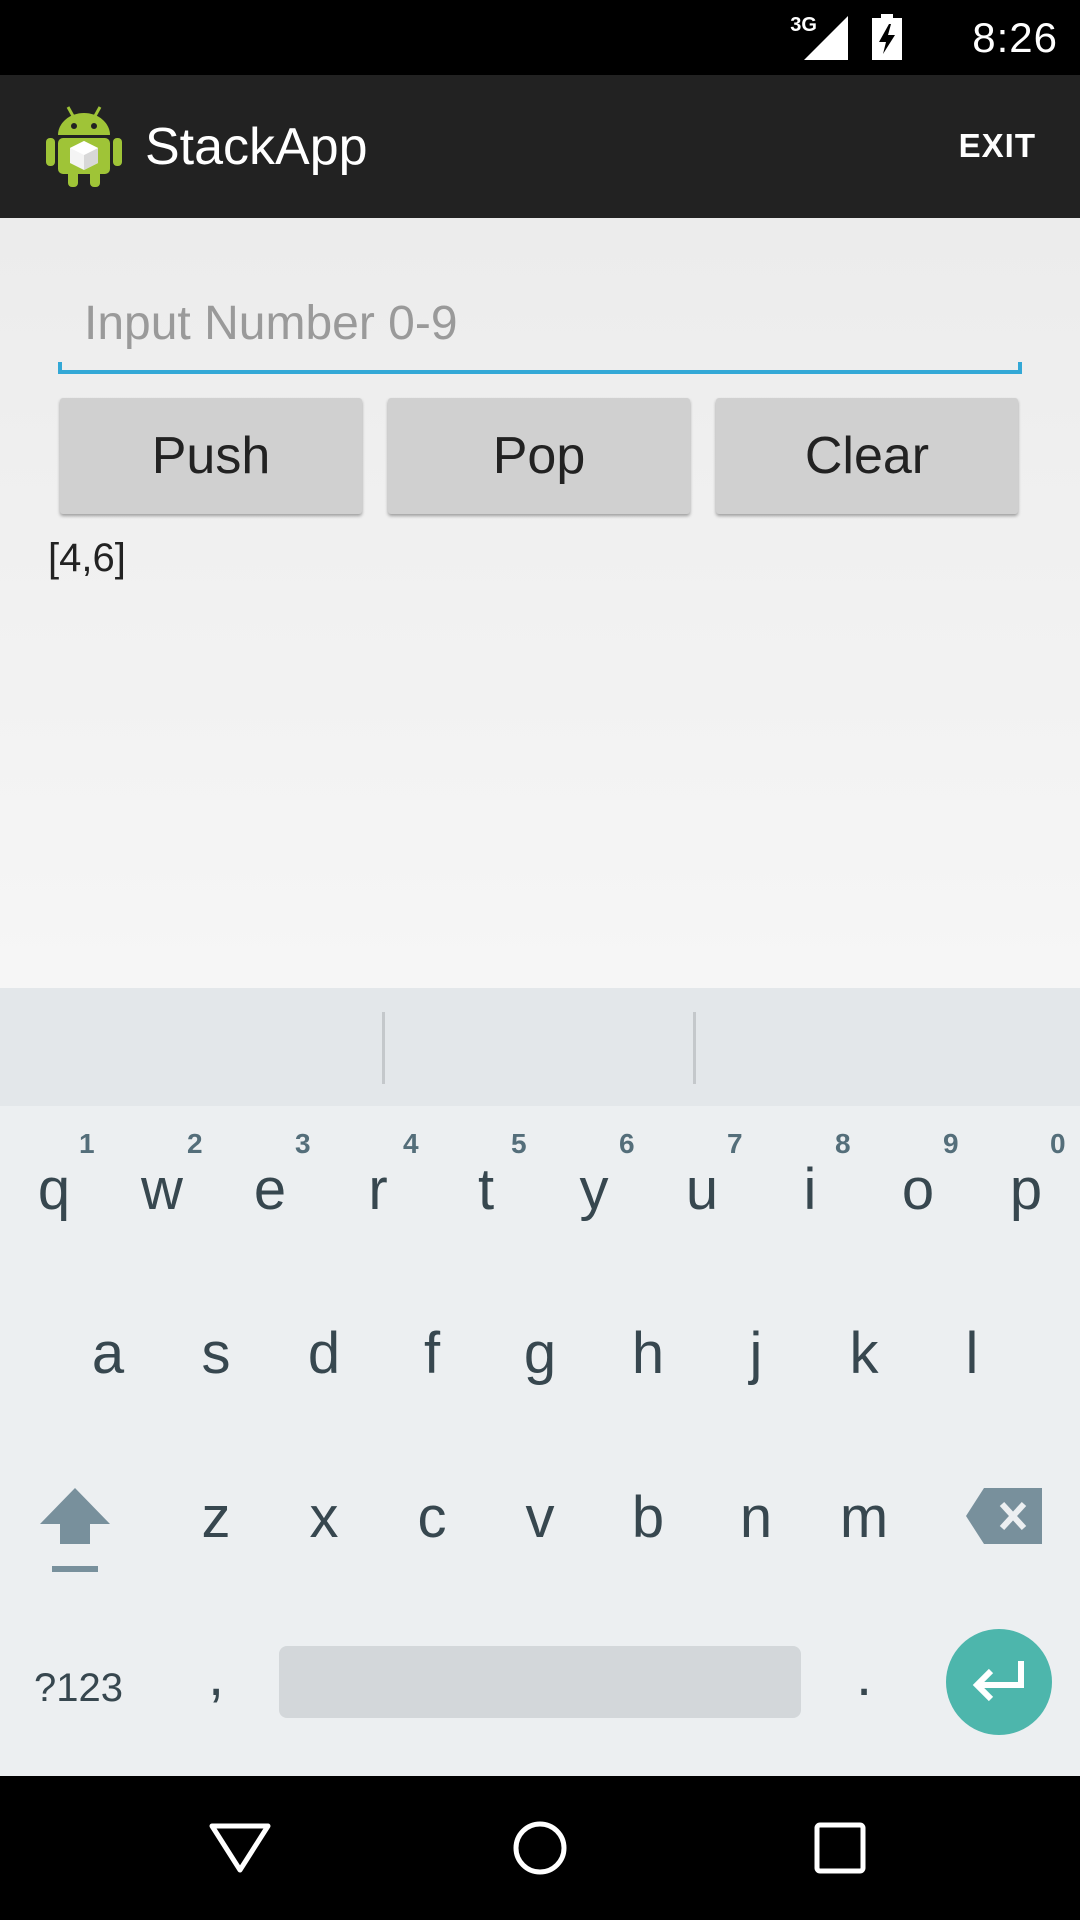  Describe the element at coordinates (972, 1353) in the screenshot. I see `key-l: l` at that location.